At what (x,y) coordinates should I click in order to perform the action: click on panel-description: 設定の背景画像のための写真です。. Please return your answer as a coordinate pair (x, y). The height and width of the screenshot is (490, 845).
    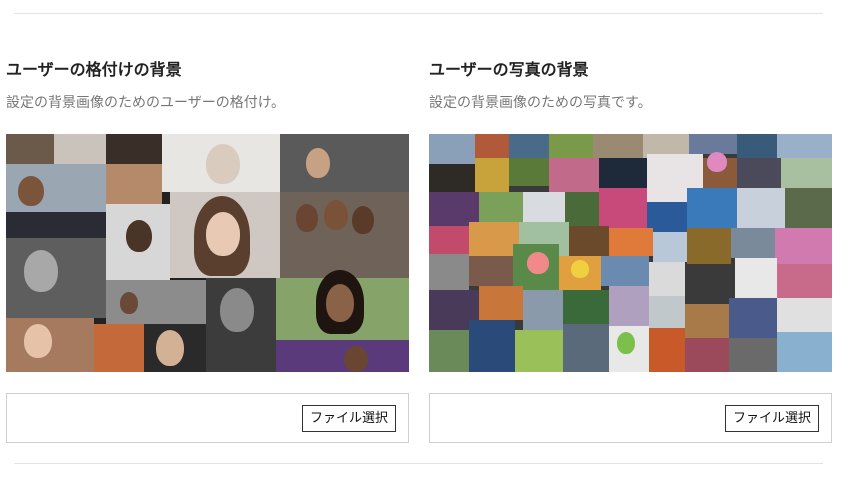
    Looking at the image, I should click on (540, 103).